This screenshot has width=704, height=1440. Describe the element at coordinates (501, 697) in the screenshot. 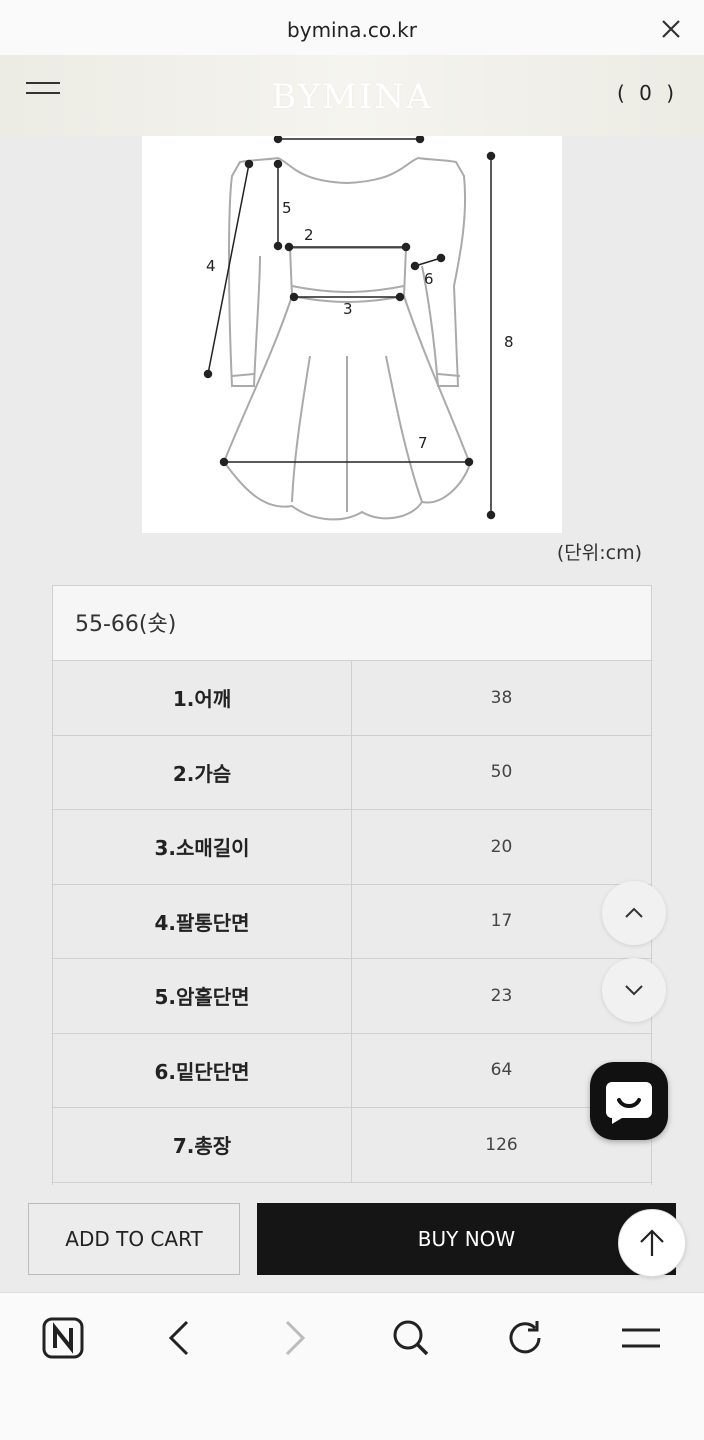

I see `row-value: 38` at that location.